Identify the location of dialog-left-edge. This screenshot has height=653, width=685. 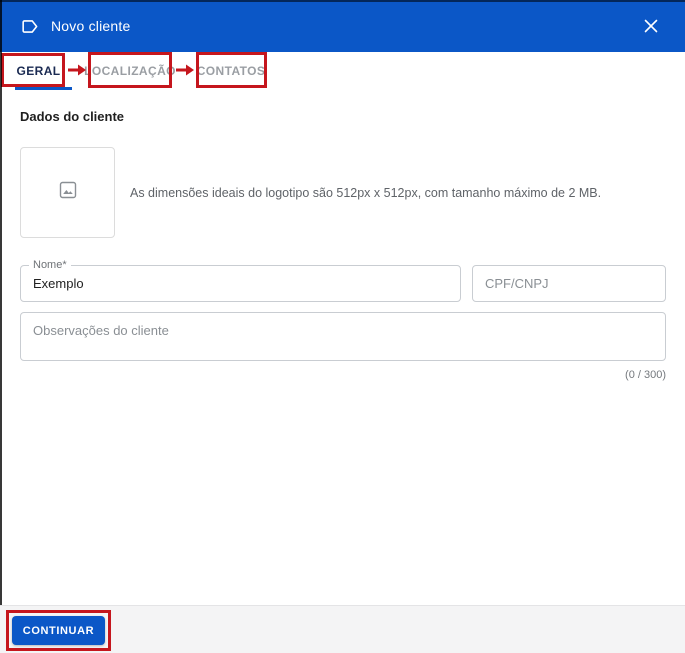
(1, 302).